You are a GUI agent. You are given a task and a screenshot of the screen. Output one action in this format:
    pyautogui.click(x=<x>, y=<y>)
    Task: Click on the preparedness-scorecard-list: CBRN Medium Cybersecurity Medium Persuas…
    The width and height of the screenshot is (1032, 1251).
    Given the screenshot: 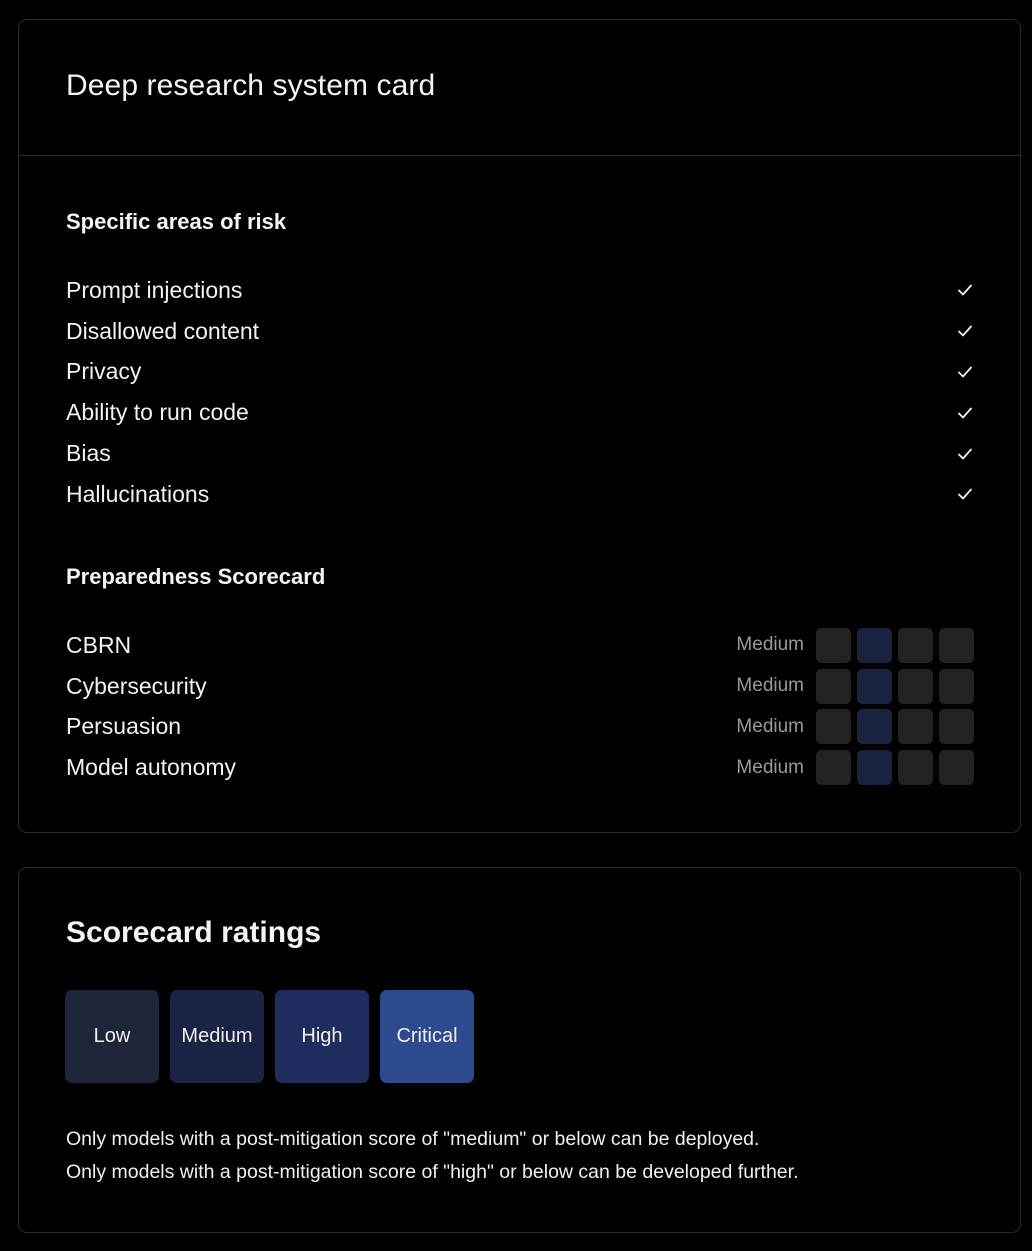 What is the action you would take?
    pyautogui.click(x=520, y=706)
    